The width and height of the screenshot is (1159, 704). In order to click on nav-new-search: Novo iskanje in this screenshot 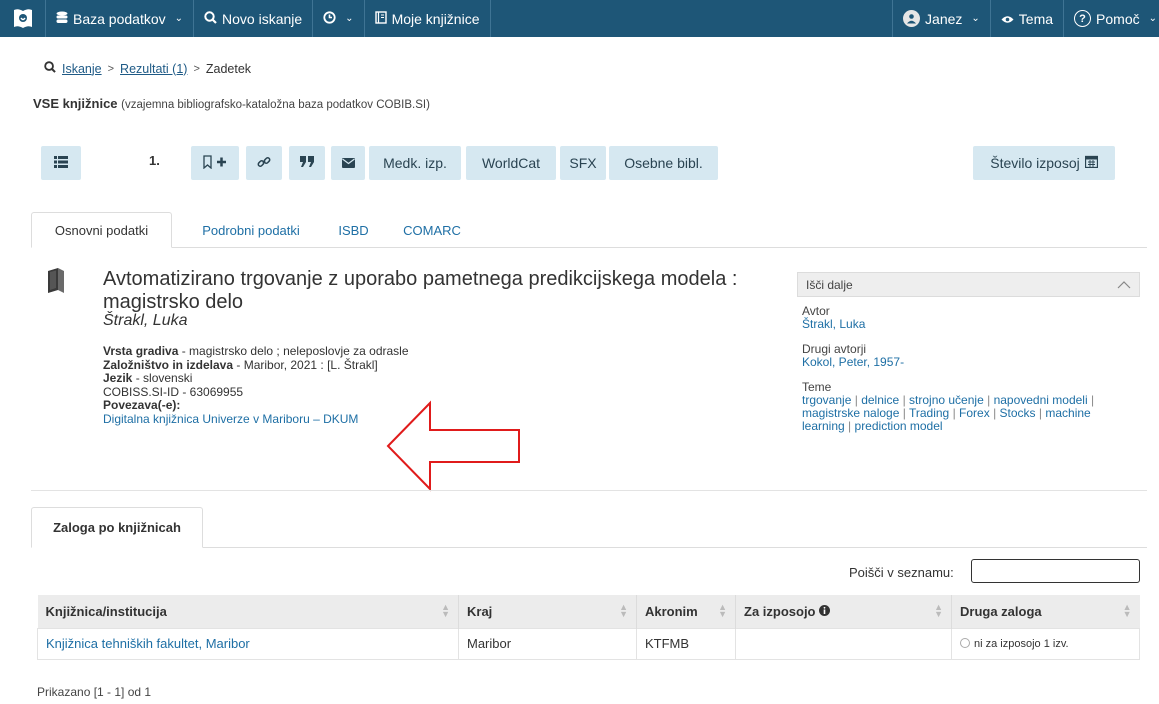, I will do `click(254, 18)`.